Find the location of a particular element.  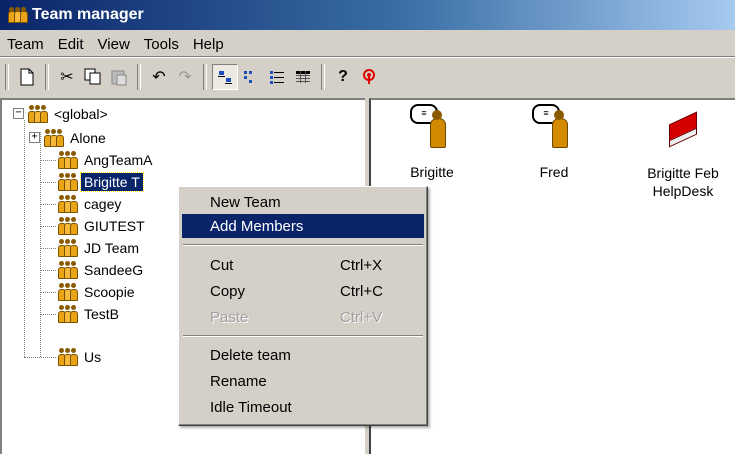

menu-item-delete-team: Delete team is located at coordinates (303, 355).